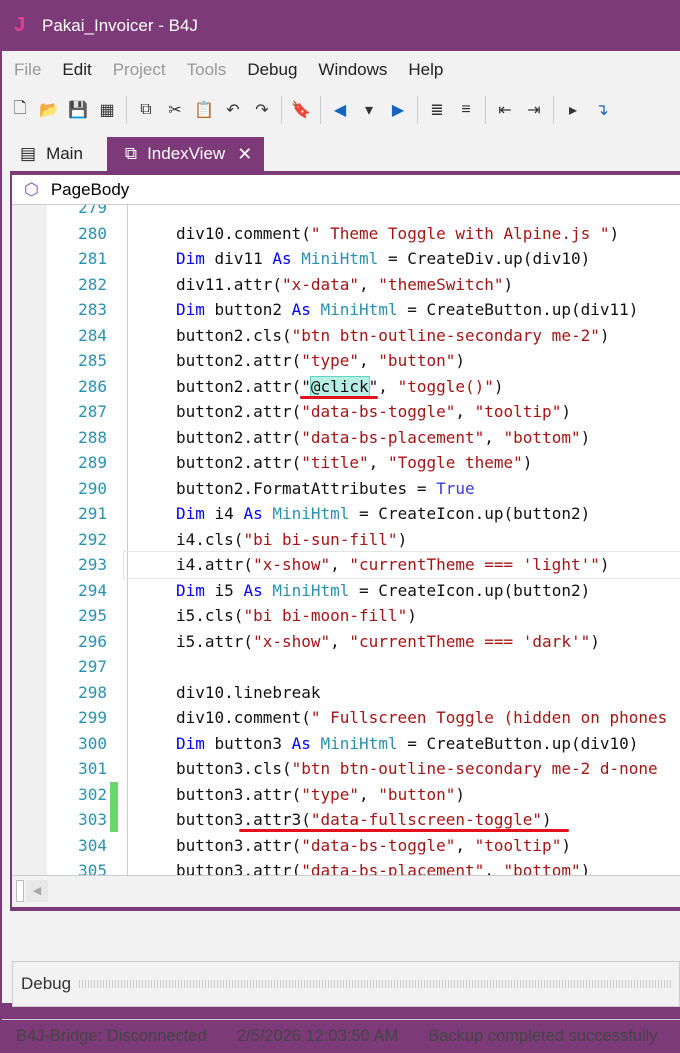  What do you see at coordinates (346, 190) in the screenshot?
I see `sub-selector: ⬡ PageBody` at bounding box center [346, 190].